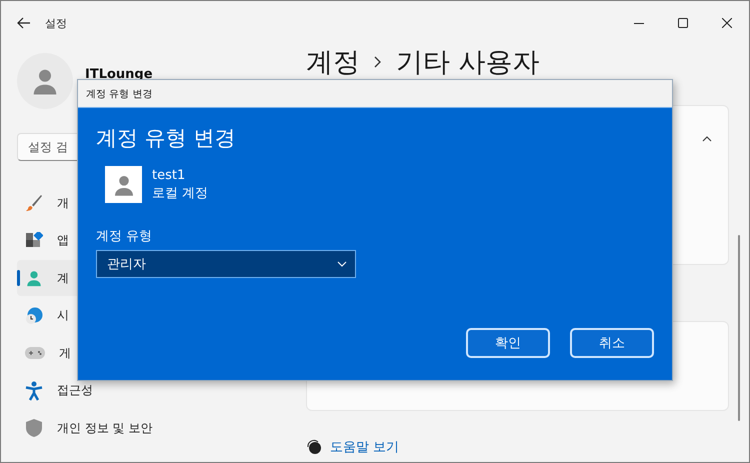 The width and height of the screenshot is (750, 463). I want to click on field-label: 계정 유형, so click(125, 236).